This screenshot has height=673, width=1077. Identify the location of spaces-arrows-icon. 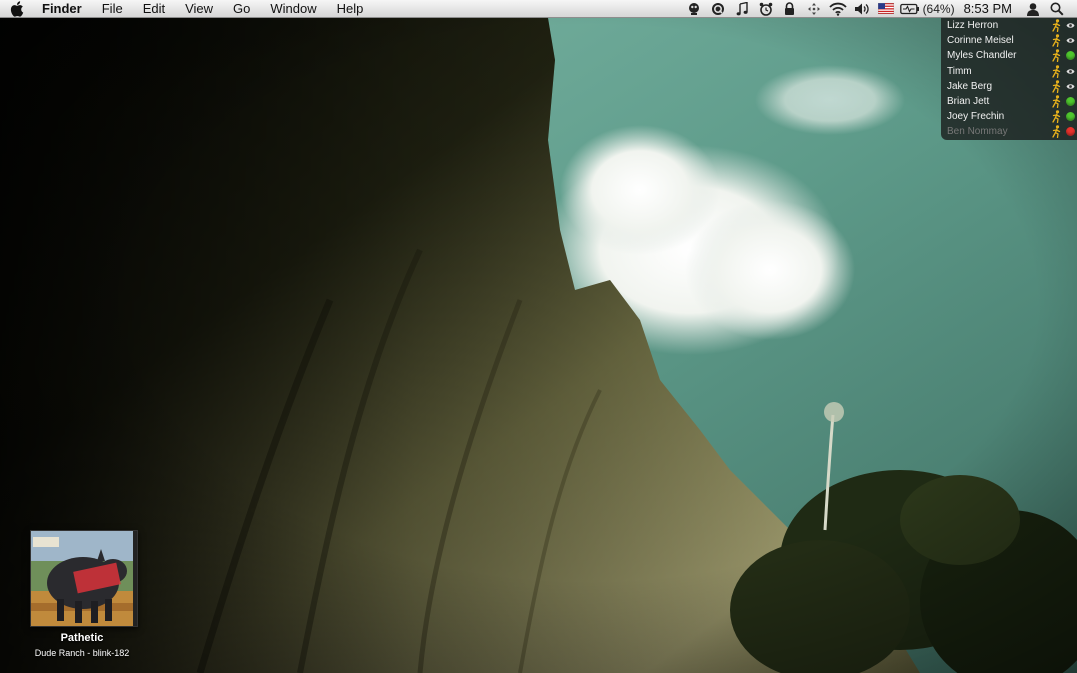
(814, 9).